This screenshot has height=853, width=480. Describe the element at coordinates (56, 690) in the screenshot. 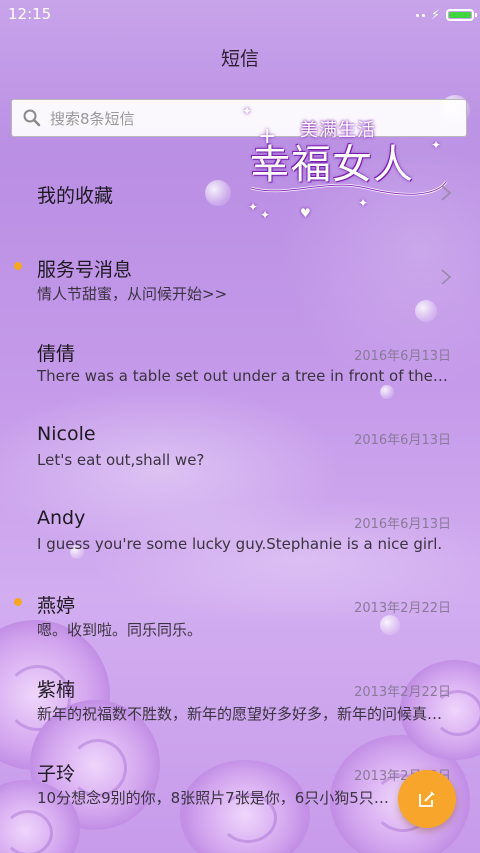

I see `conversation-name: 紫楠` at that location.